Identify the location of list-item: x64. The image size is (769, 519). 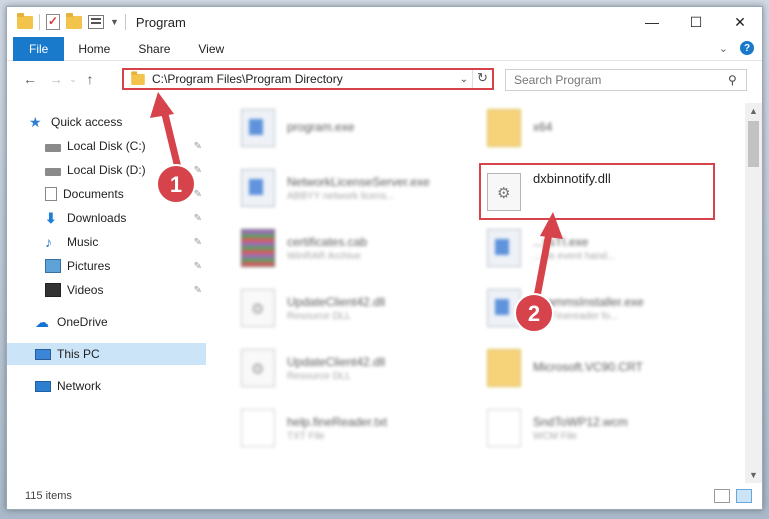
(607, 128).